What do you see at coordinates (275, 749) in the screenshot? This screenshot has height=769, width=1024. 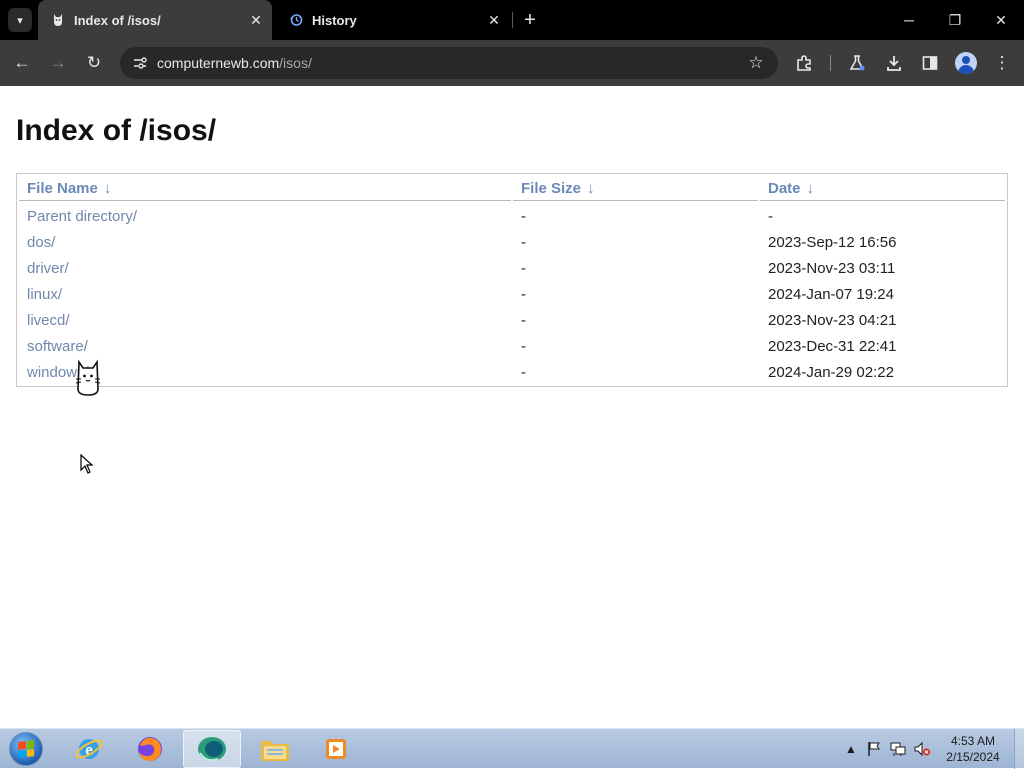 I see `file-explorer-icon` at bounding box center [275, 749].